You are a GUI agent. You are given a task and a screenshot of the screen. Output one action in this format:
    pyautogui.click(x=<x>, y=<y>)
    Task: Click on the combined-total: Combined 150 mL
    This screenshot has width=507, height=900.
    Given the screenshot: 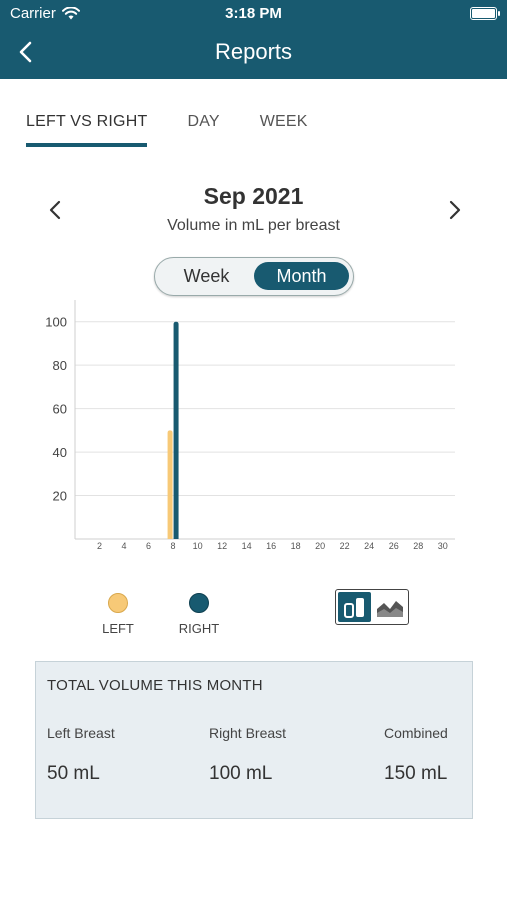 What is the action you would take?
    pyautogui.click(x=416, y=755)
    